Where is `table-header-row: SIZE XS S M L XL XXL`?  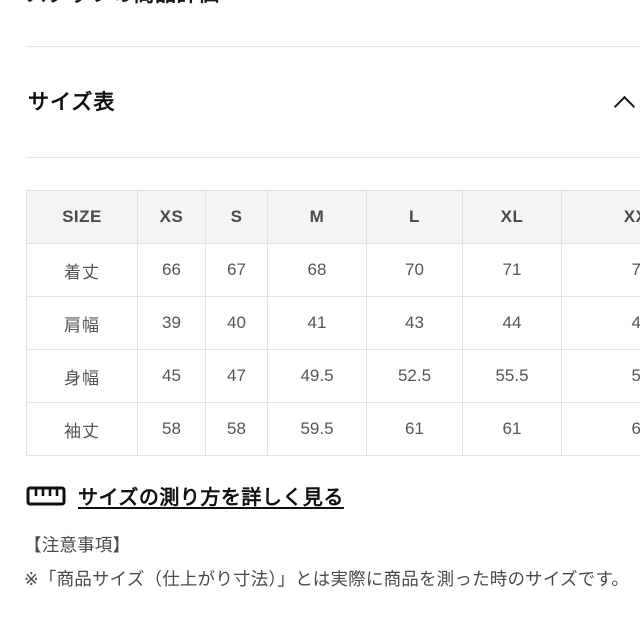 table-header-row: SIZE XS S M L XL XXL is located at coordinates (333, 217).